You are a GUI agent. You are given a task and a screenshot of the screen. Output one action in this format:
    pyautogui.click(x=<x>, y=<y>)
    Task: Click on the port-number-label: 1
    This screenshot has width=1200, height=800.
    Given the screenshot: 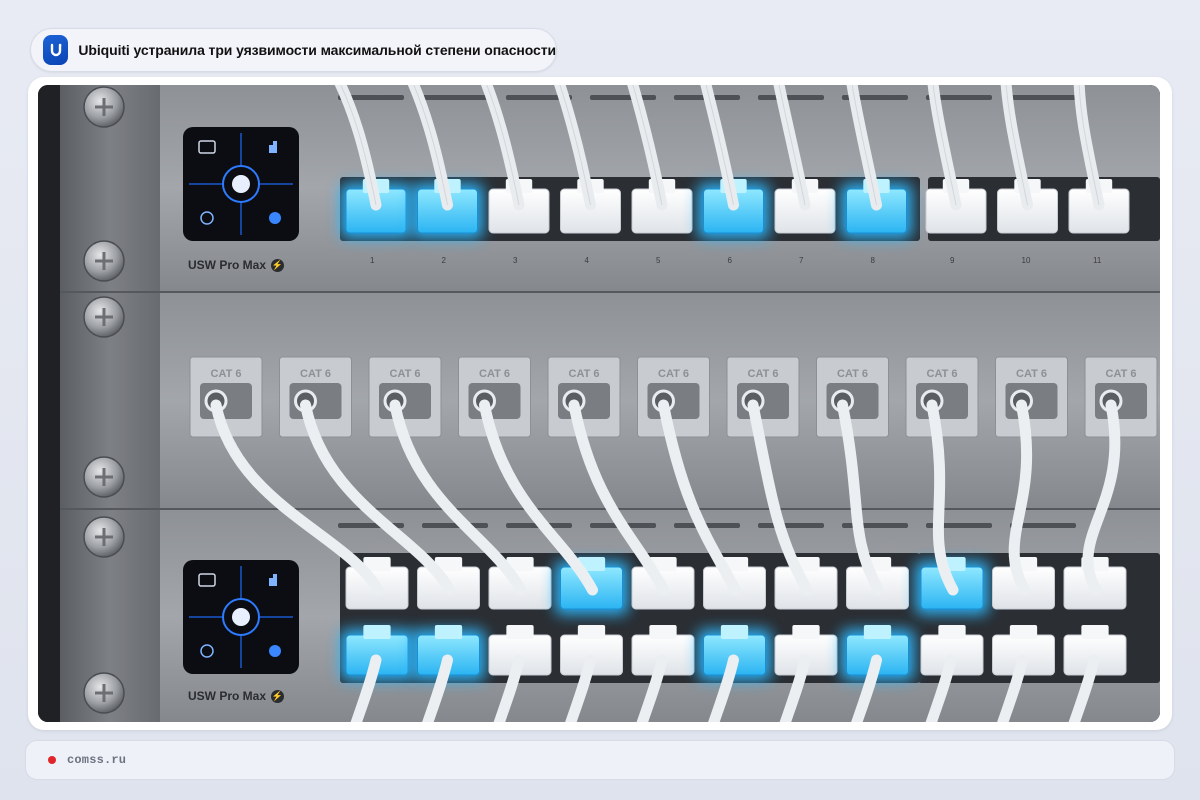 What is the action you would take?
    pyautogui.click(x=372, y=260)
    